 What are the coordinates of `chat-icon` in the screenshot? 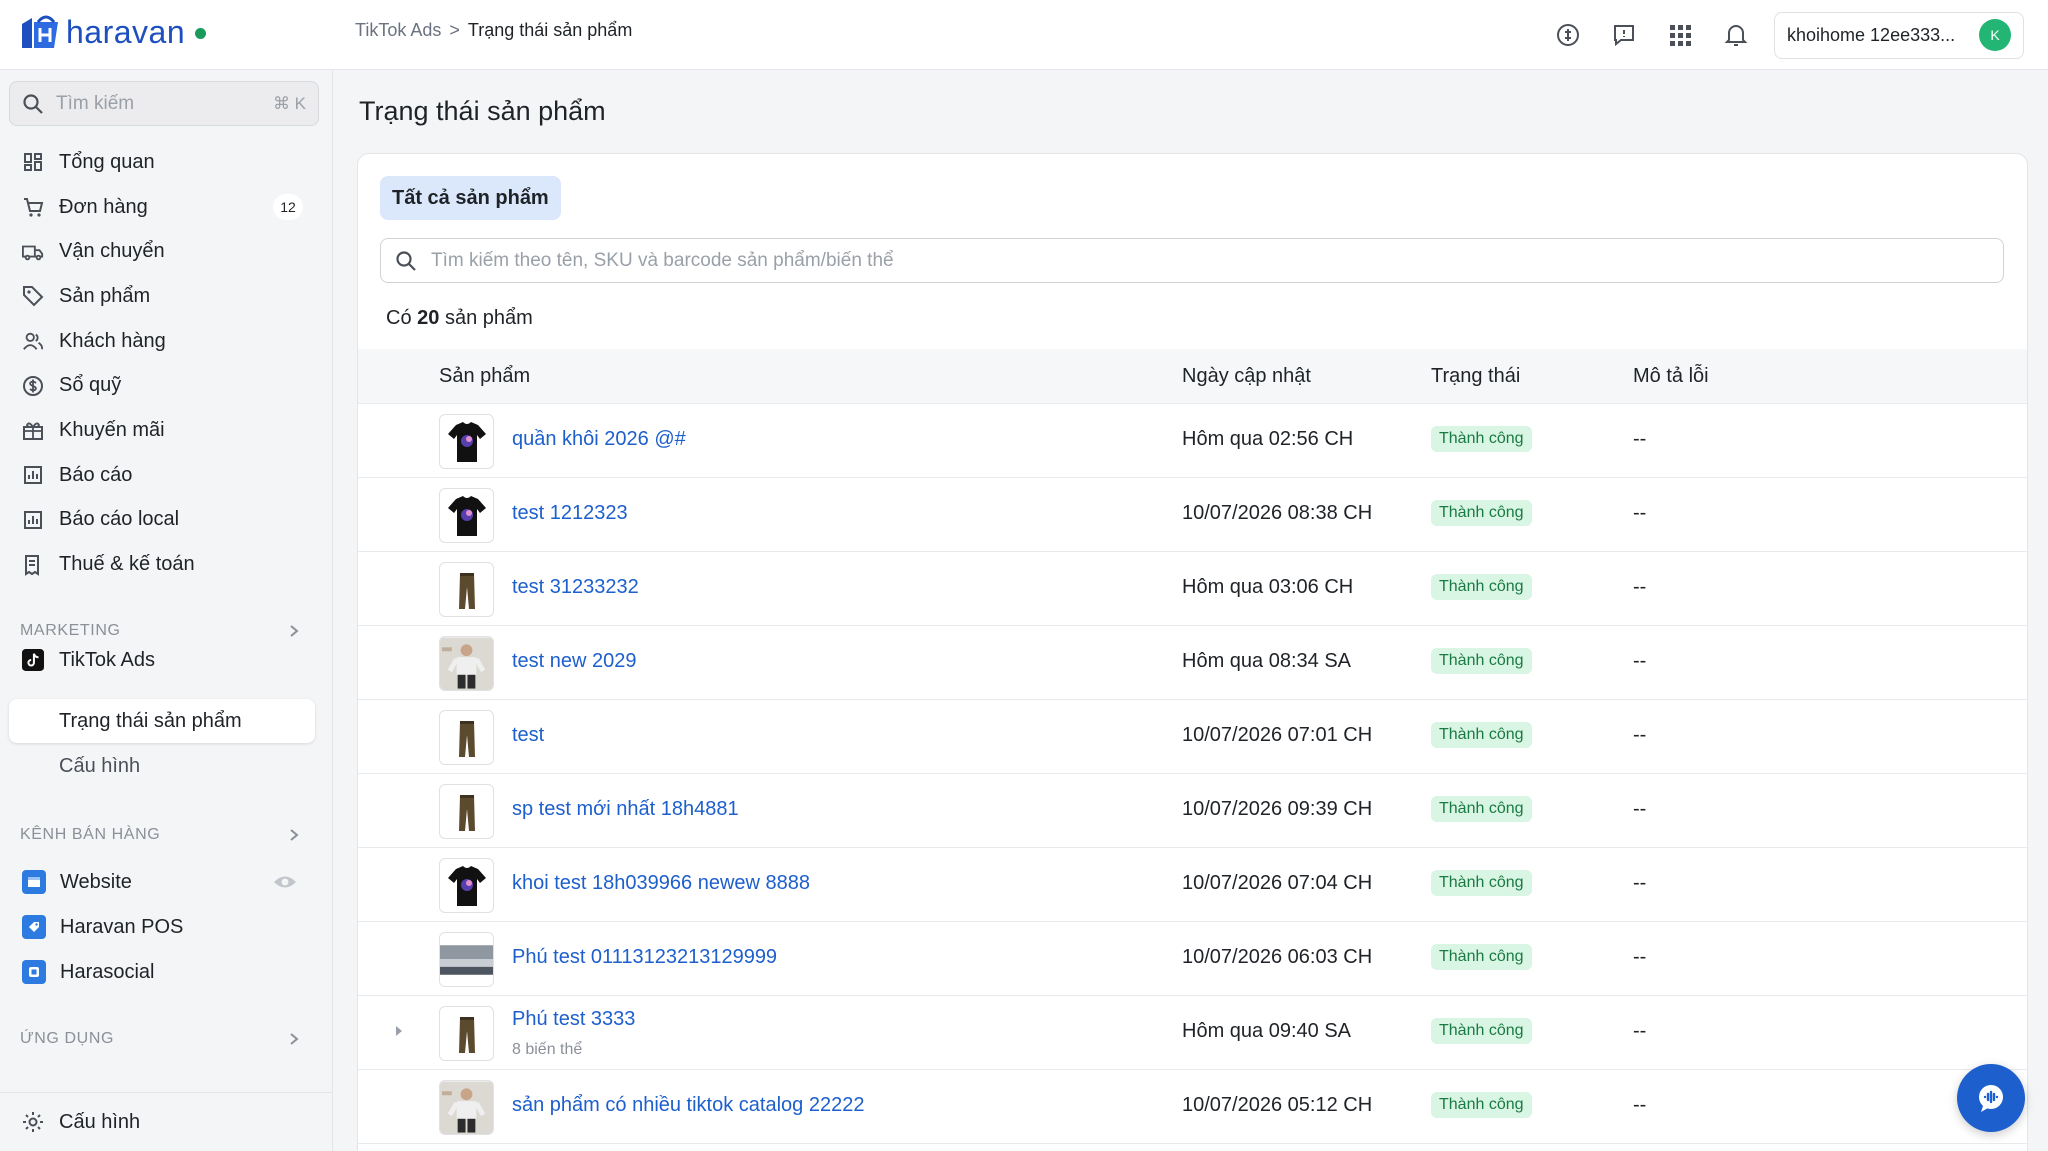 It's located at (1991, 1098).